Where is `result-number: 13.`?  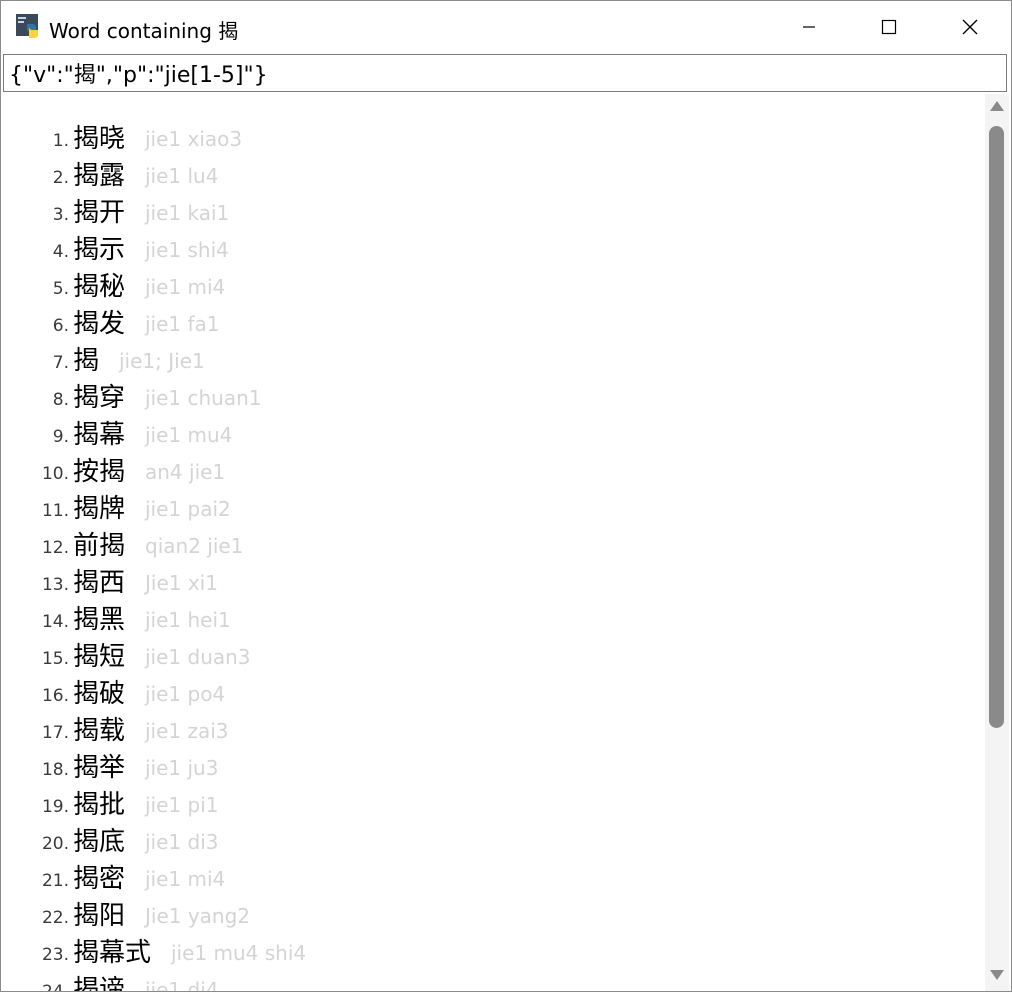 result-number: 13. is located at coordinates (55, 585).